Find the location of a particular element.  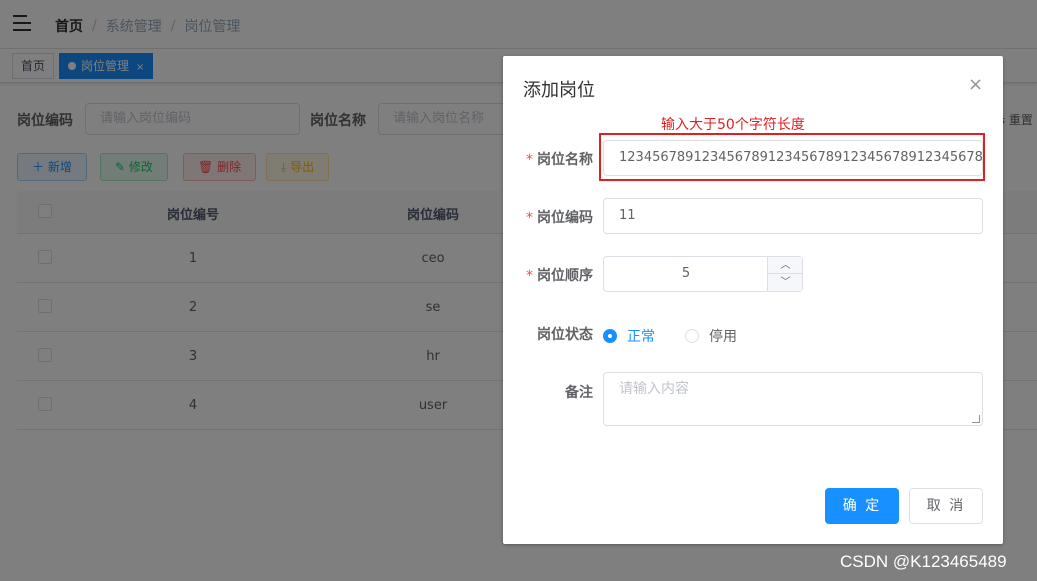

post-name-label: * 岗位名称 is located at coordinates (559, 160).